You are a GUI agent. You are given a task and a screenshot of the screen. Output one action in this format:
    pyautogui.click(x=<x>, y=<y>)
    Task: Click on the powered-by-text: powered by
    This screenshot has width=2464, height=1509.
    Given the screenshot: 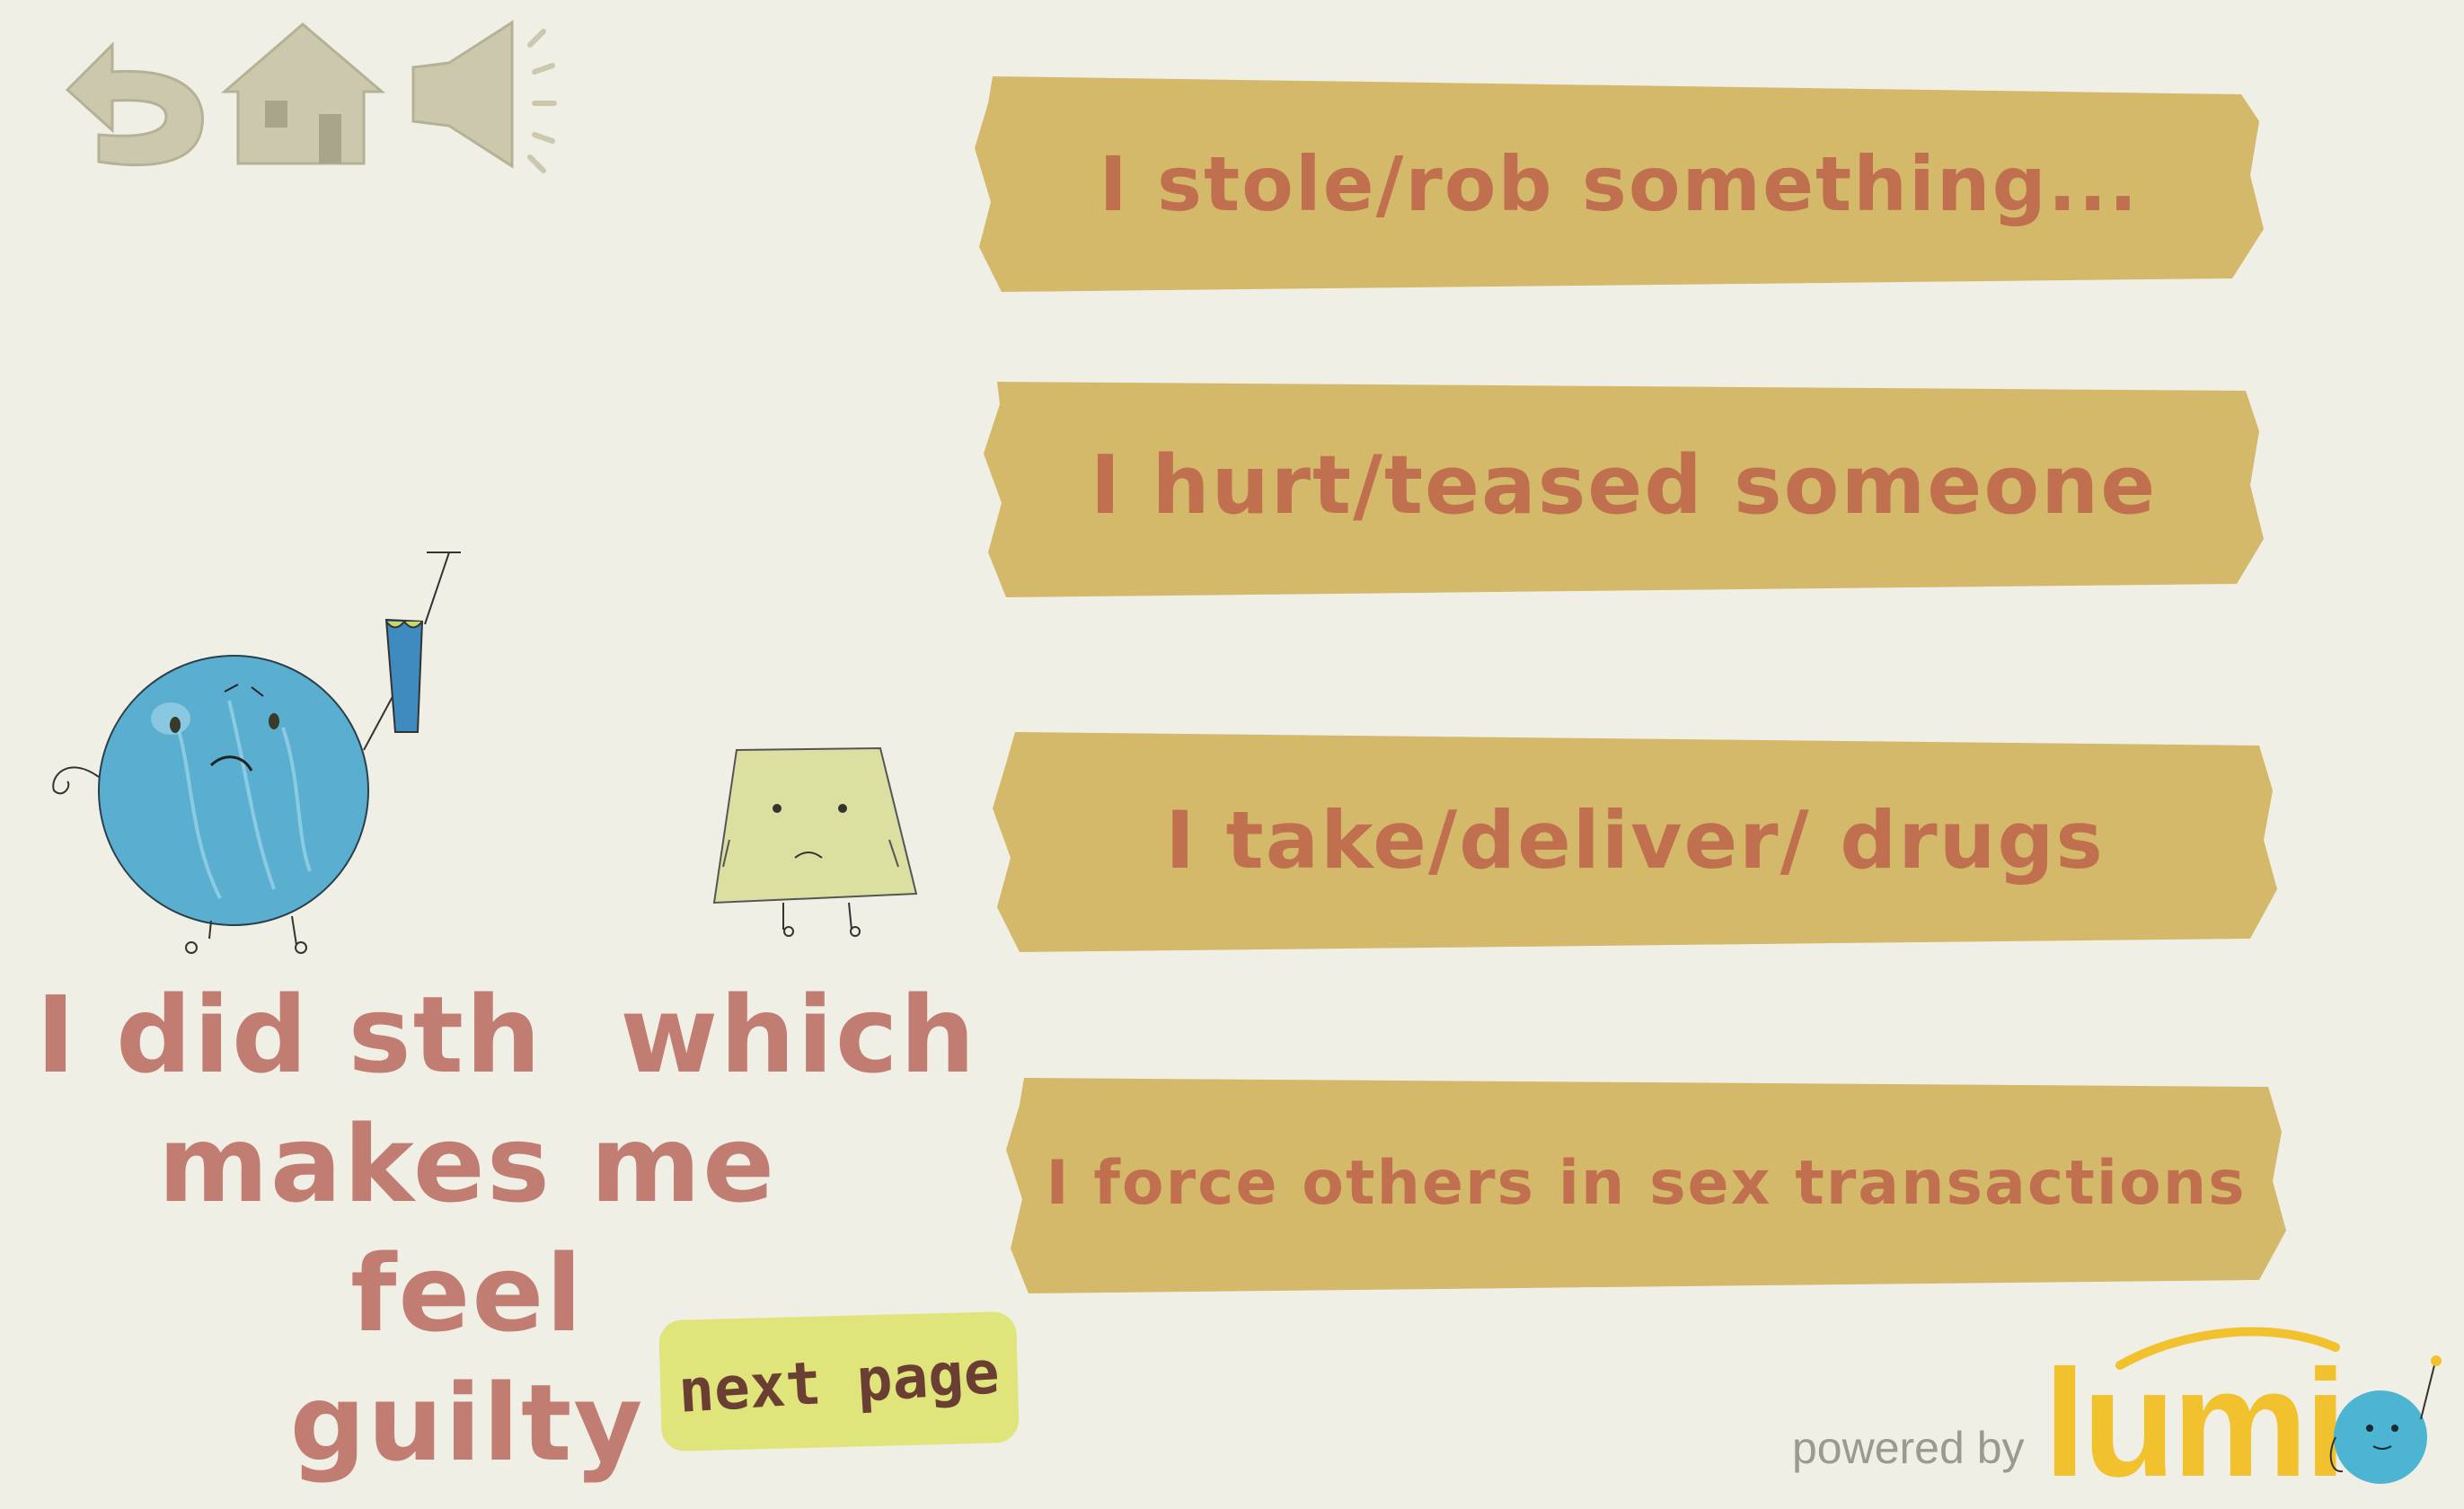 What is the action you would take?
    pyautogui.click(x=1908, y=1448)
    